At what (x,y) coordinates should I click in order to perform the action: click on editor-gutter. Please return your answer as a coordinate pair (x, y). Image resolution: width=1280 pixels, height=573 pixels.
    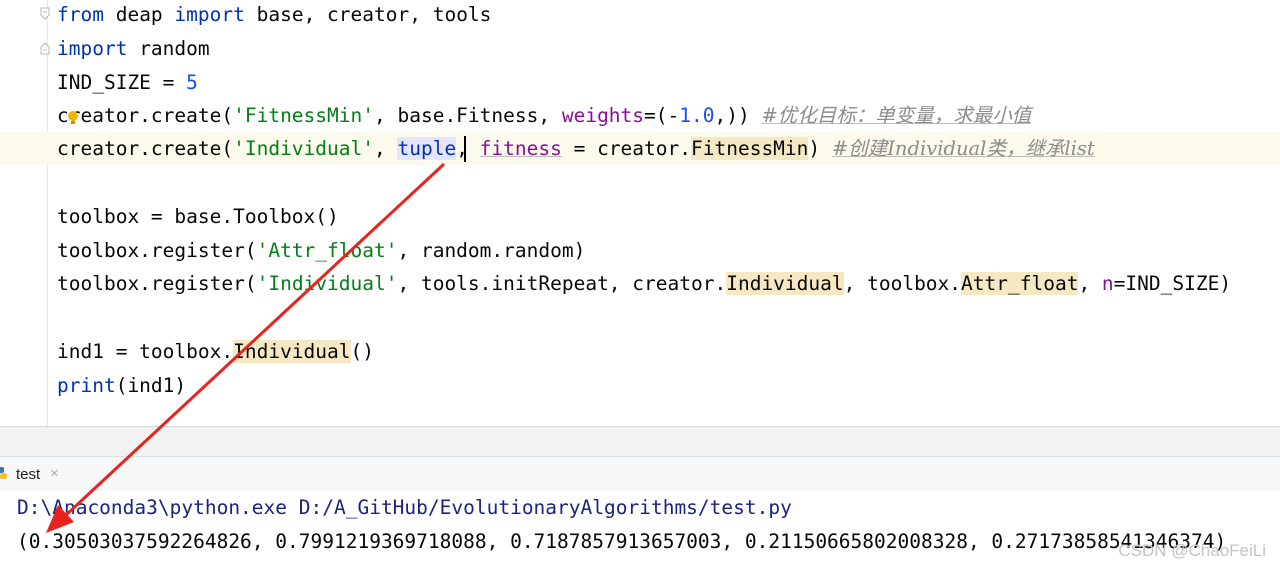
    Looking at the image, I should click on (23, 213).